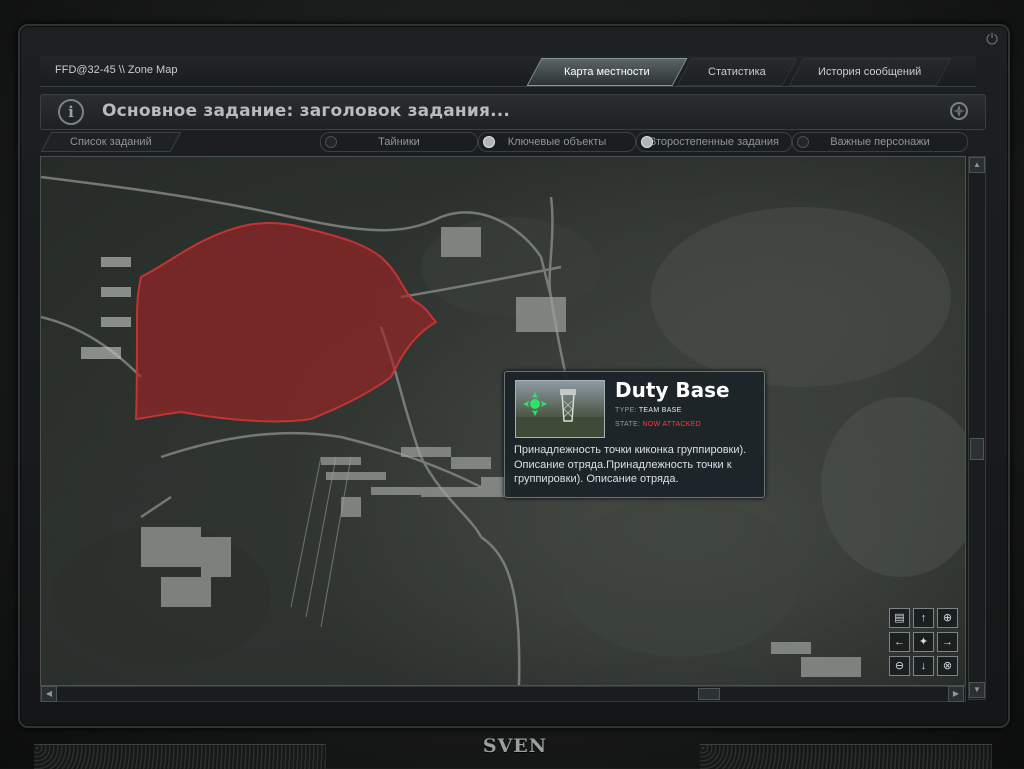 The width and height of the screenshot is (1024, 769). I want to click on filter-stashes: Тайники, so click(399, 142).